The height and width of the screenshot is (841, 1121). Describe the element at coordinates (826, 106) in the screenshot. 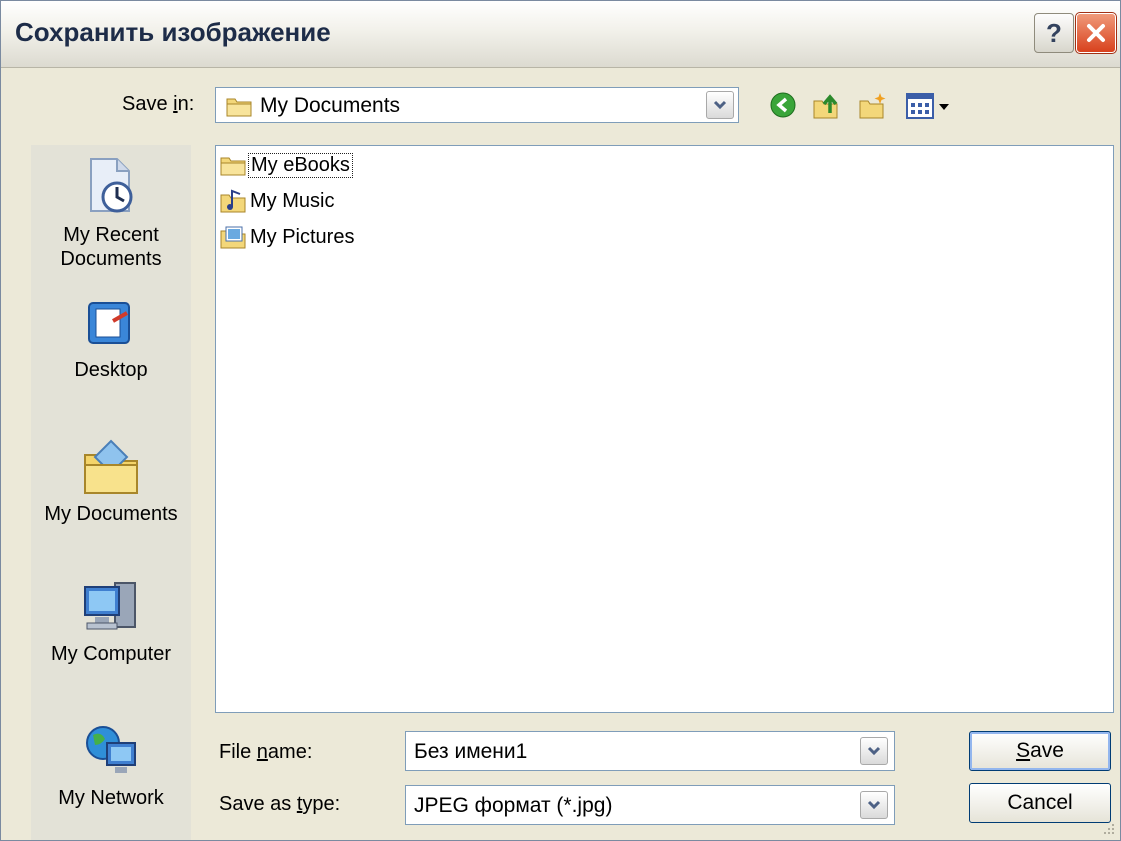

I see `up-folder-icon` at that location.